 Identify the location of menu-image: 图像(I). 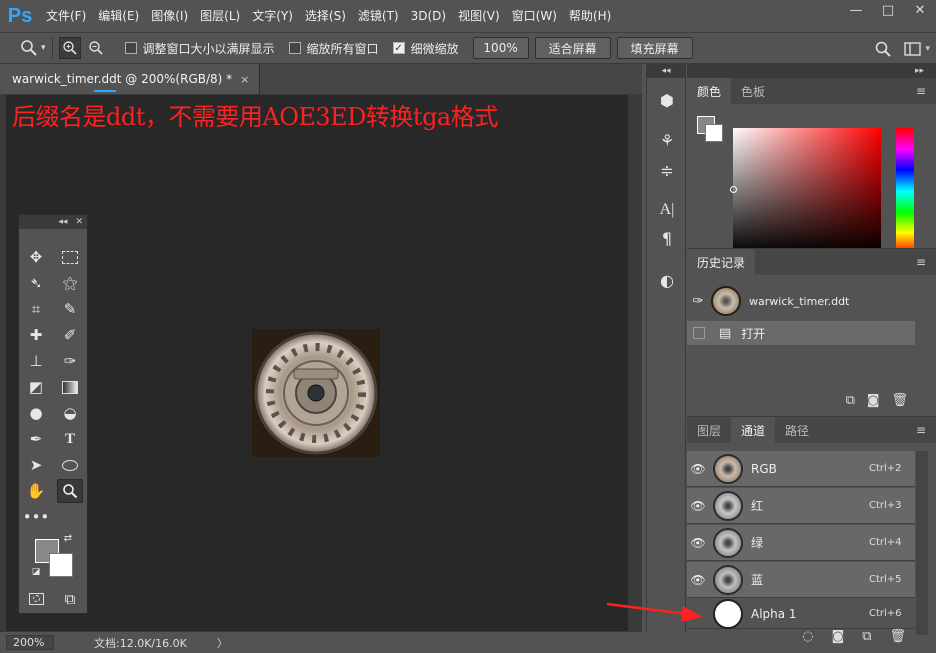
(169, 16).